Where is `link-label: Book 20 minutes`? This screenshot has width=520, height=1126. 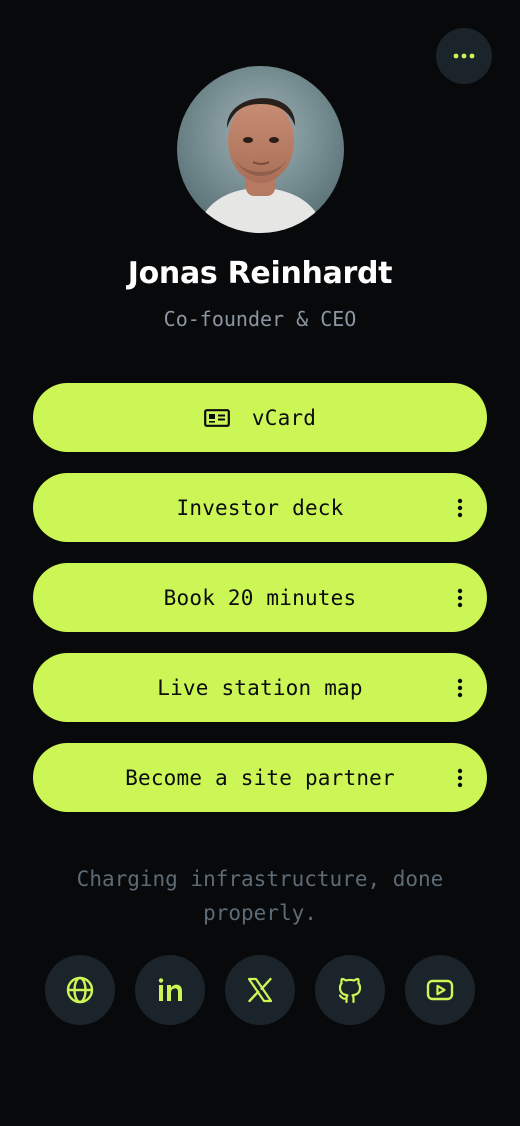 link-label: Book 20 minutes is located at coordinates (260, 597).